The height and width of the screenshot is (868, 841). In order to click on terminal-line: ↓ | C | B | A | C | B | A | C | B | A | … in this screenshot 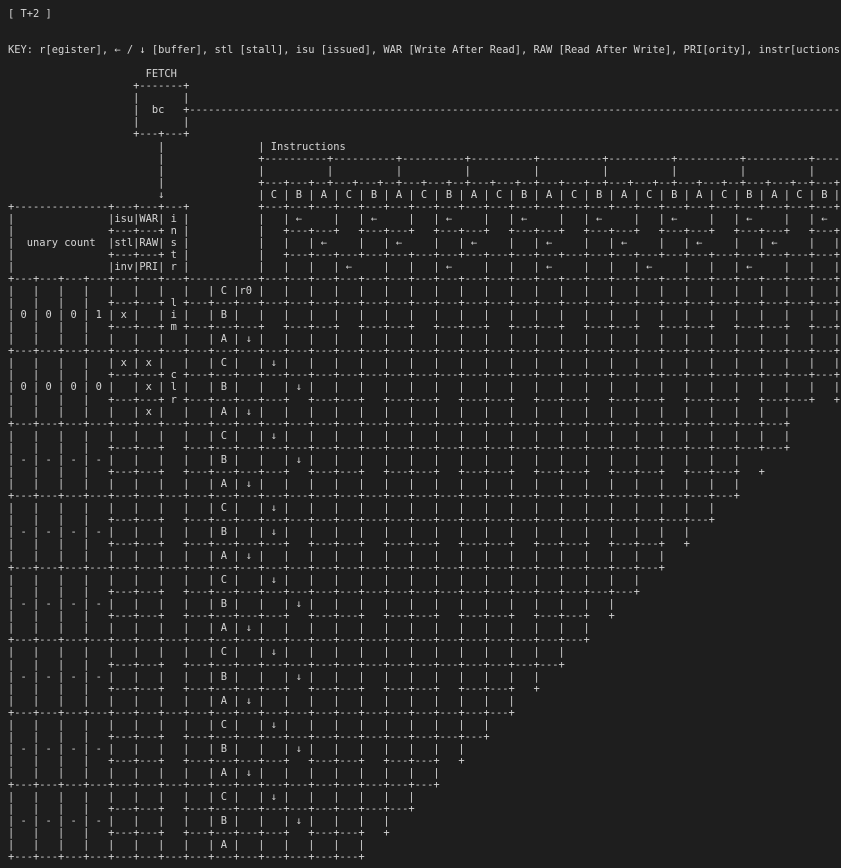, I will do `click(499, 194)`.